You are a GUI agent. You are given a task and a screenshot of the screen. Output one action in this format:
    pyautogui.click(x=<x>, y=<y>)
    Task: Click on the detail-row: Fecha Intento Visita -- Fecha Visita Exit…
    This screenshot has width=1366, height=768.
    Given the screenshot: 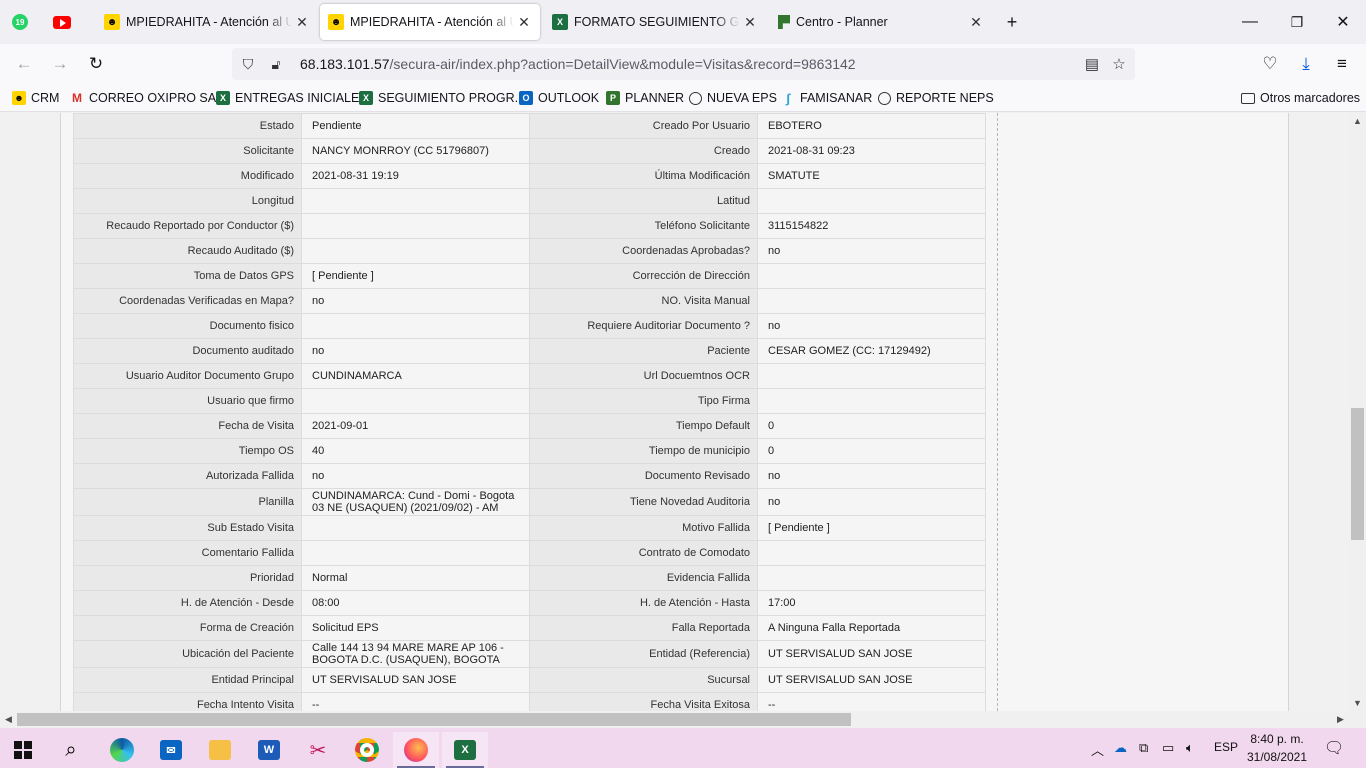 What is the action you would take?
    pyautogui.click(x=529, y=701)
    